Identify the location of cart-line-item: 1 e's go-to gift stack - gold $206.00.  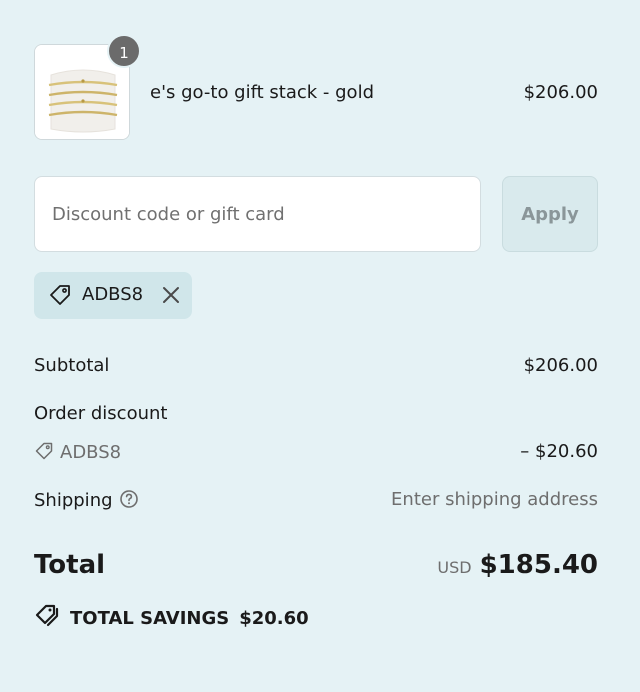
(316, 87).